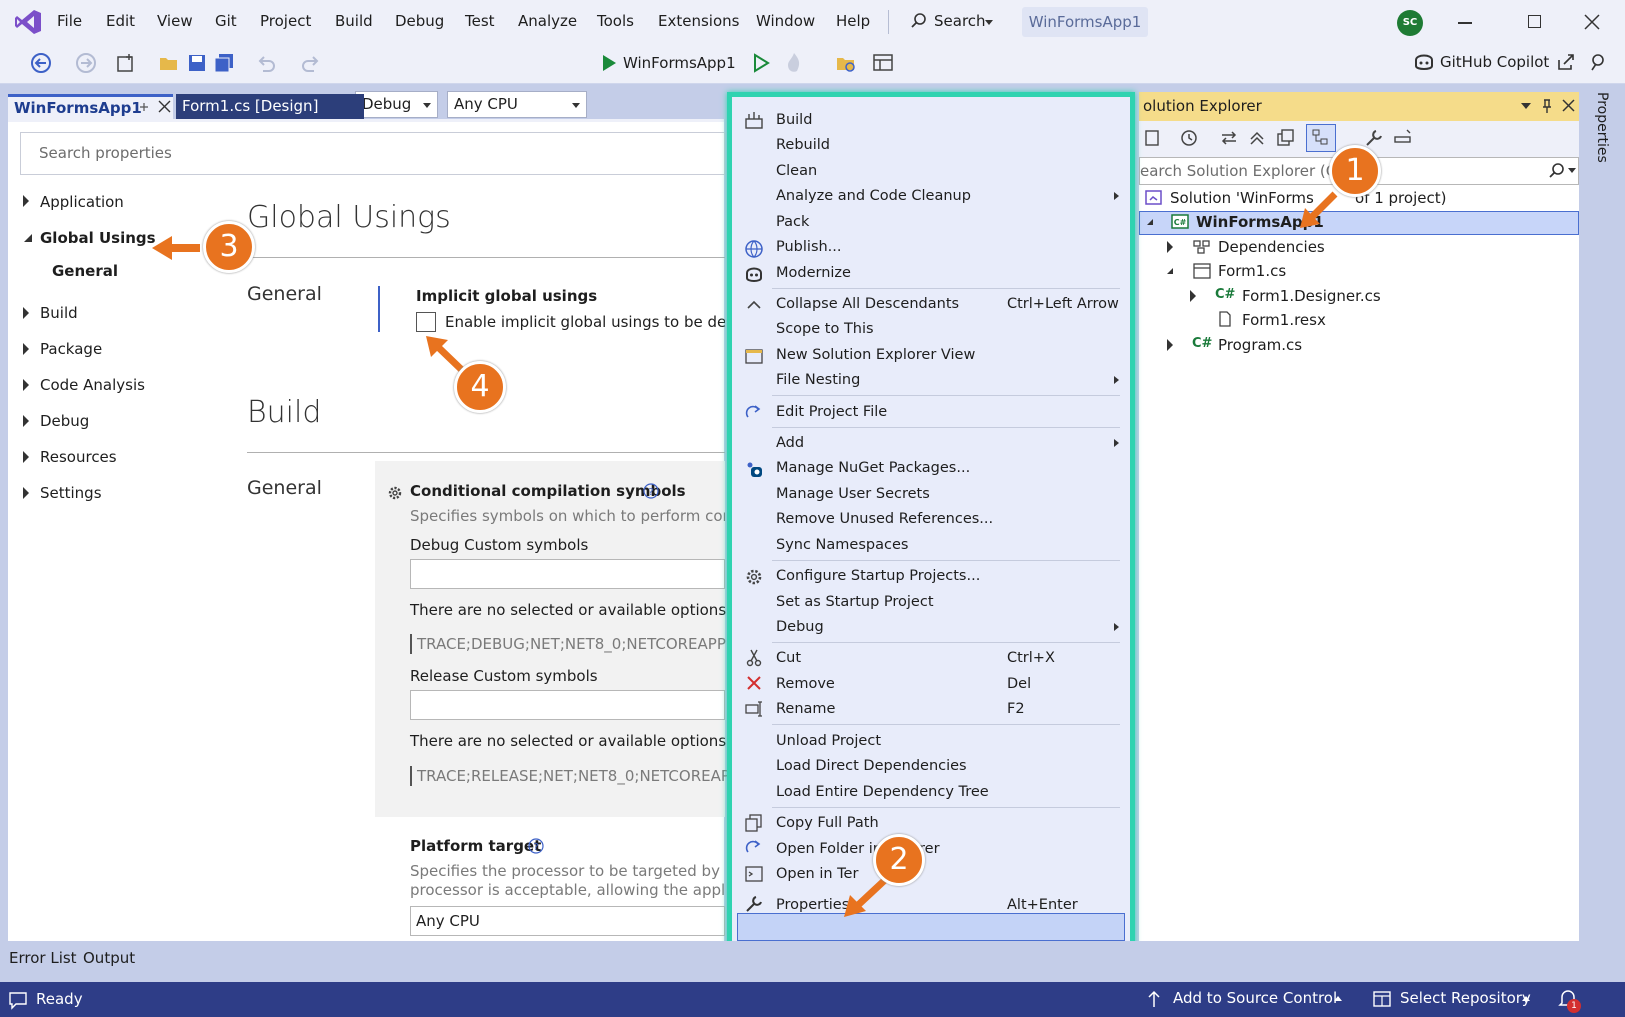 Image resolution: width=1625 pixels, height=1017 pixels. I want to click on tab-error-list: Error List, so click(43, 958).